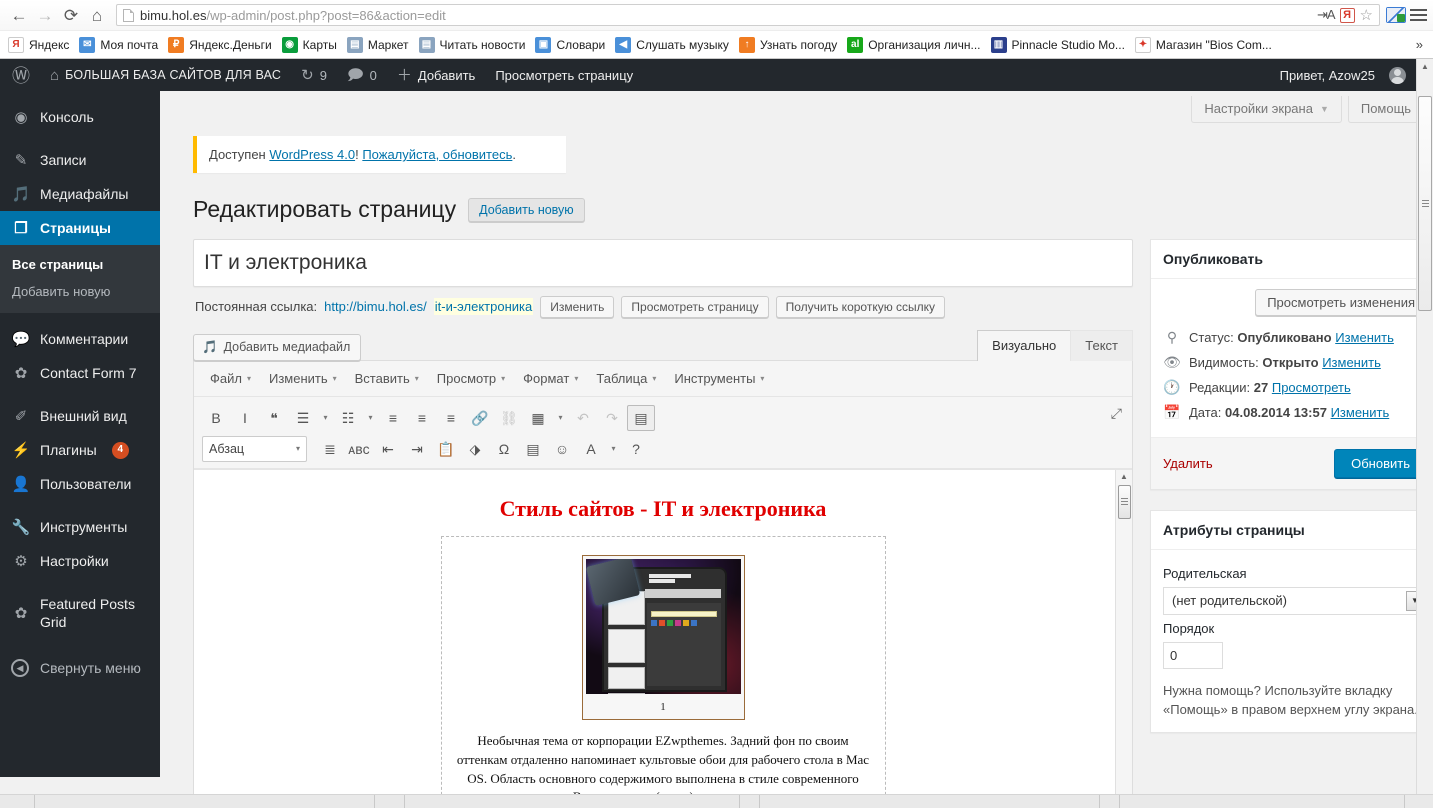 The width and height of the screenshot is (1433, 808). What do you see at coordinates (45, 15) in the screenshot?
I see `forward-arrow-icon: →` at bounding box center [45, 15].